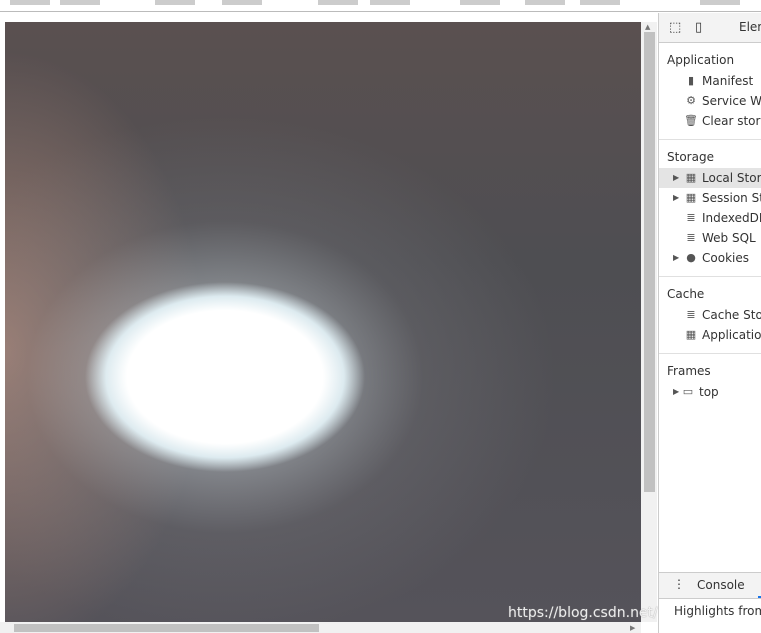 This screenshot has width=761, height=633. I want to click on watermark: https://blog.csdn.net/qq_, so click(595, 613).